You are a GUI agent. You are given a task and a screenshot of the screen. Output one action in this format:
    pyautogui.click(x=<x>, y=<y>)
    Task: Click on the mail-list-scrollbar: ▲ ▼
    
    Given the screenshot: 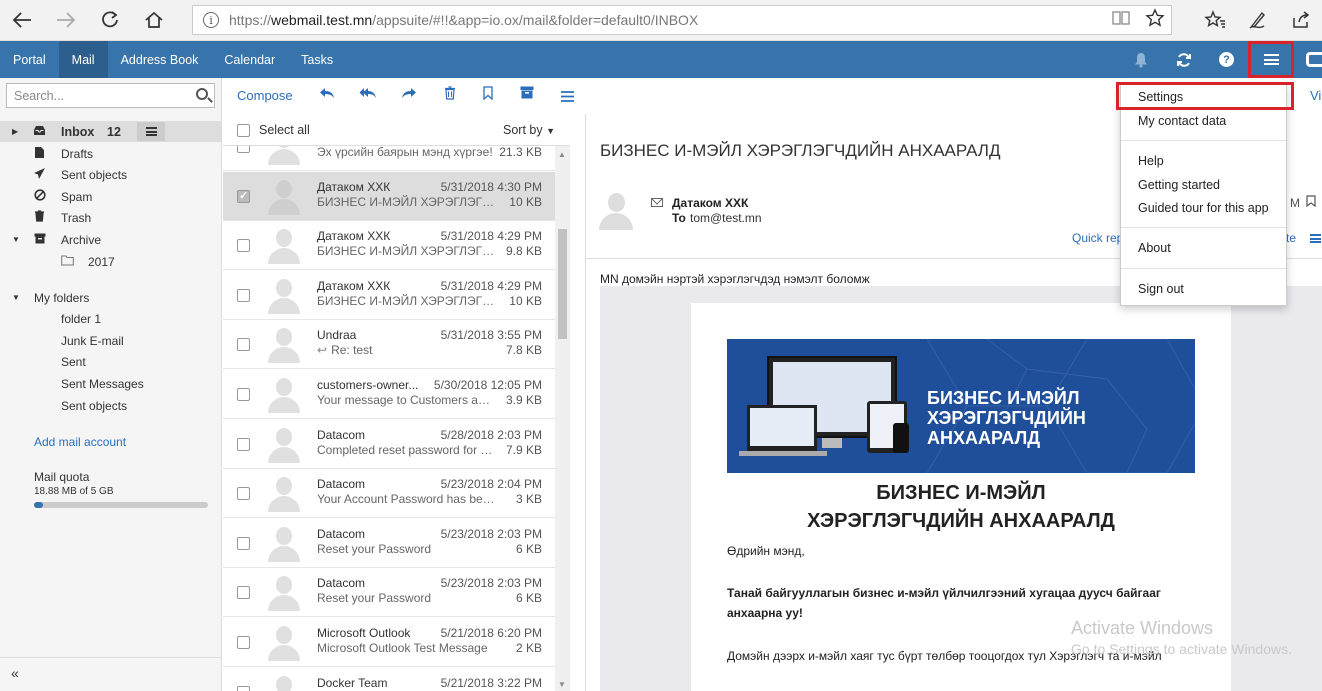 What is the action you would take?
    pyautogui.click(x=562, y=418)
    